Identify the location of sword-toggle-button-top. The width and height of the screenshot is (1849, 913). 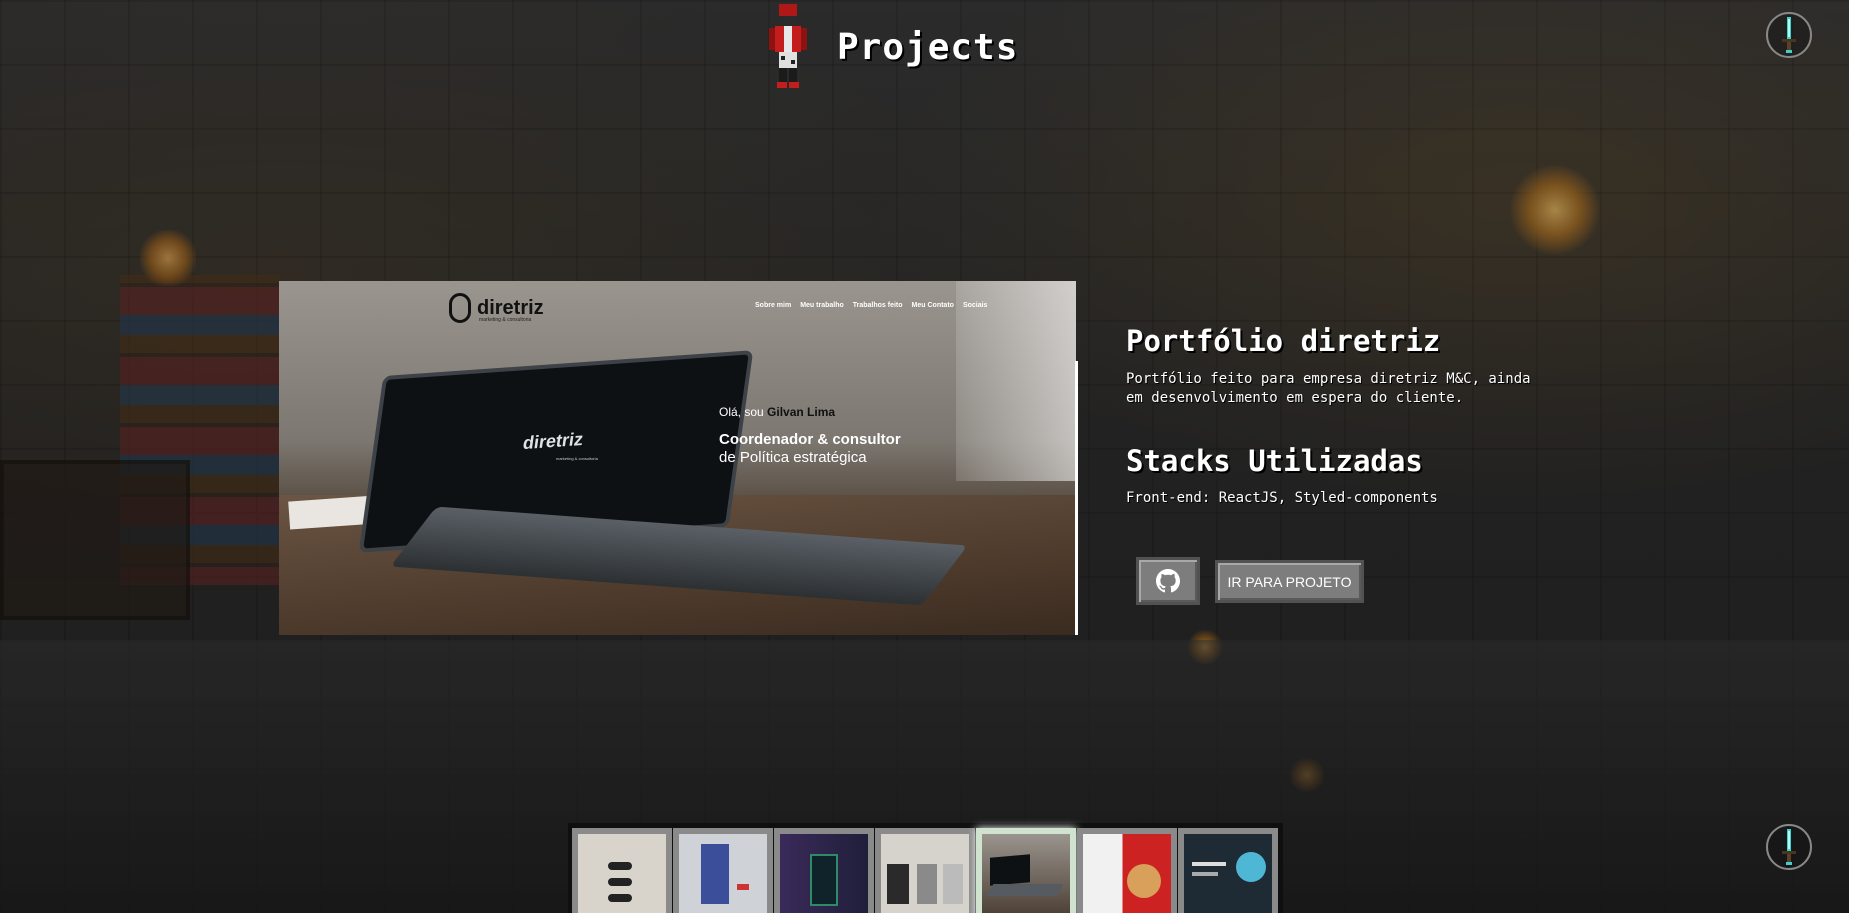
(1789, 35).